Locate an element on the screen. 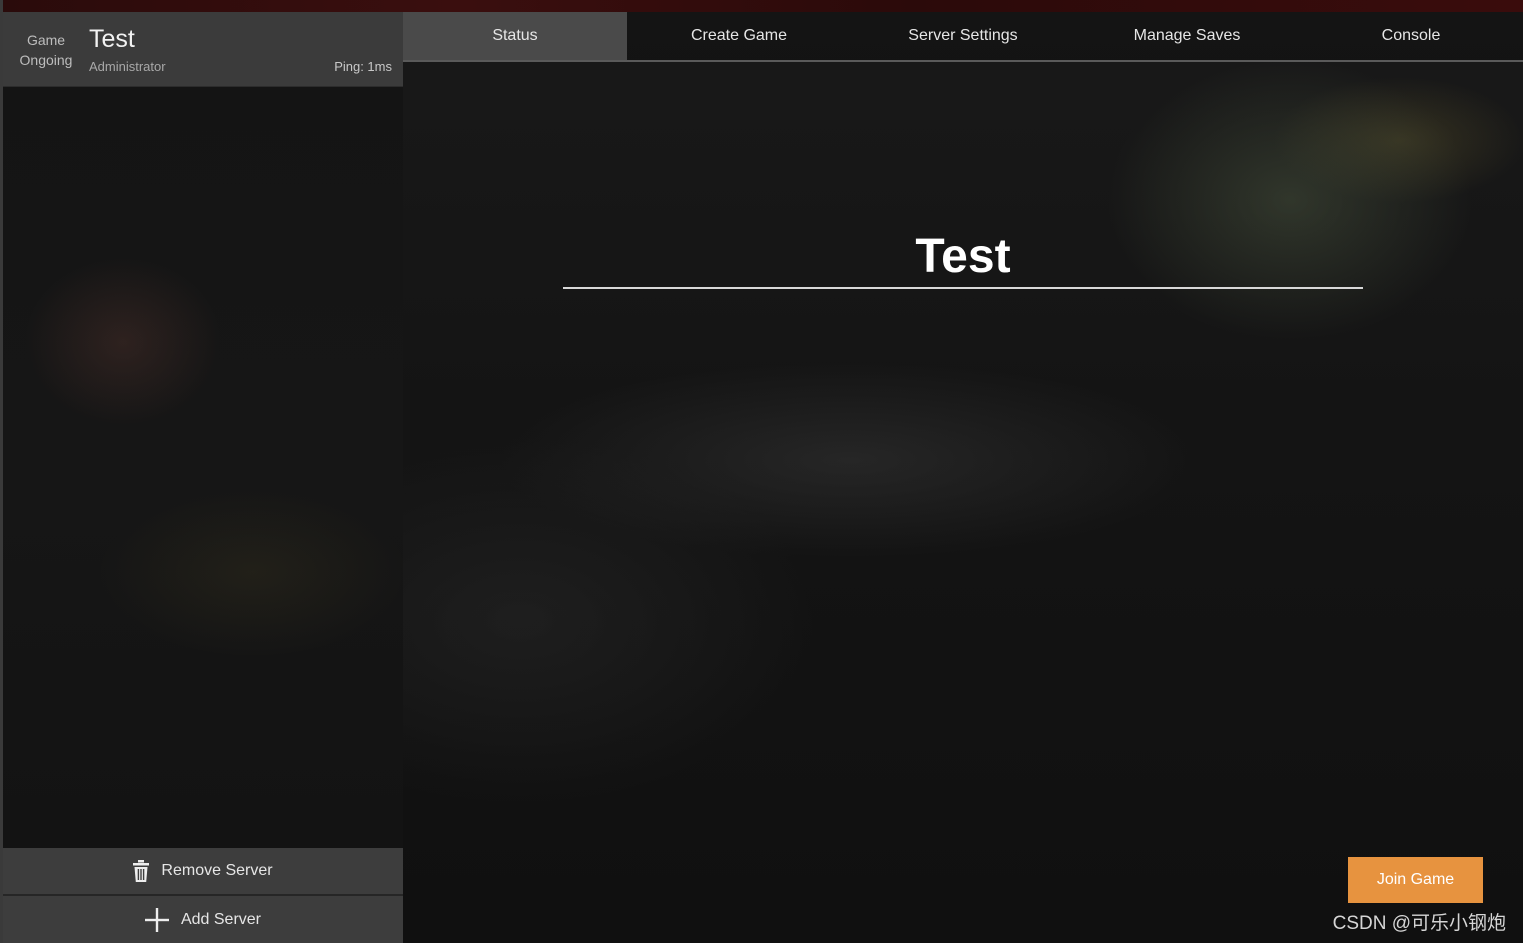 Image resolution: width=1523 pixels, height=943 pixels. server-ping: Ping: 1ms is located at coordinates (363, 66).